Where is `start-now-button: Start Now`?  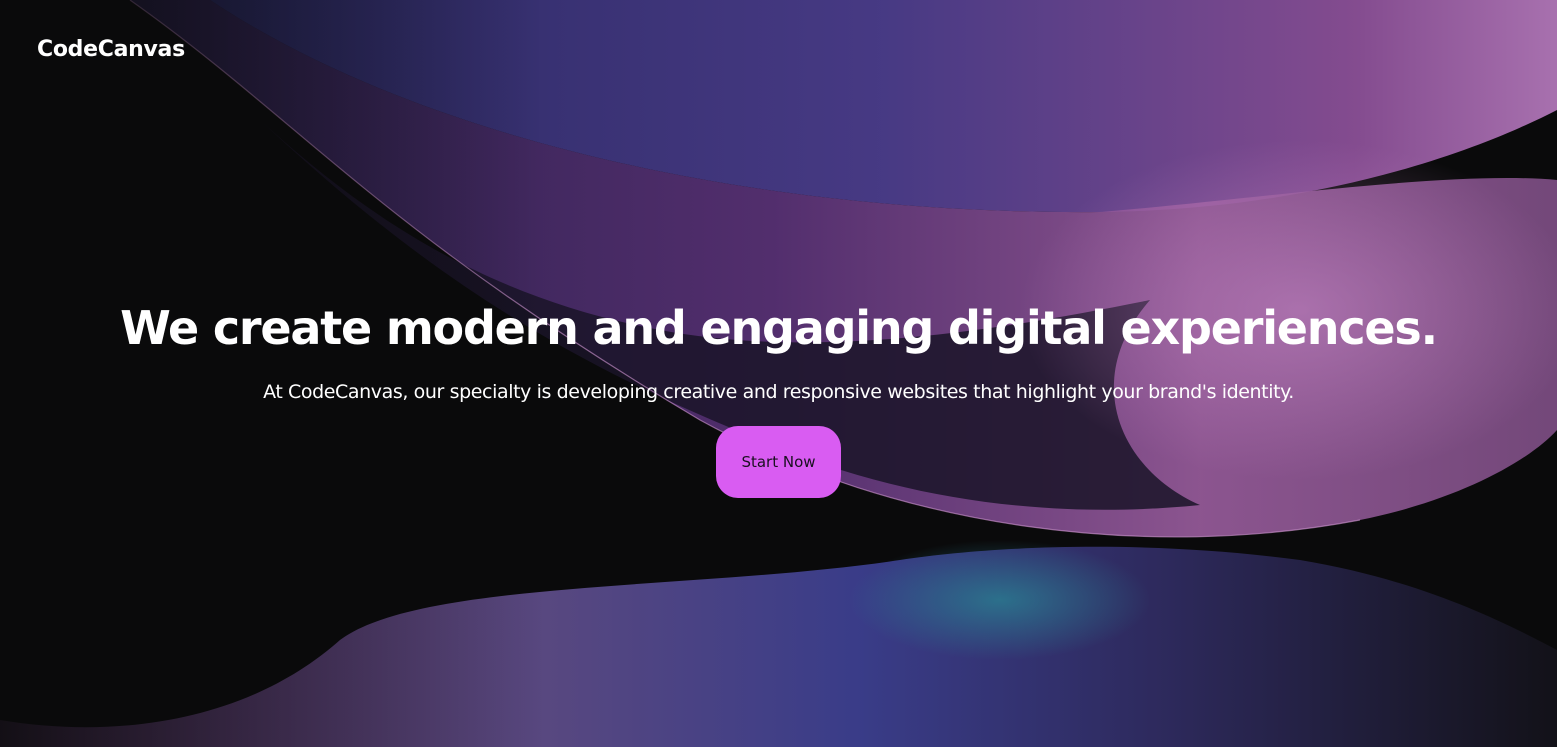
start-now-button: Start Now is located at coordinates (778, 462).